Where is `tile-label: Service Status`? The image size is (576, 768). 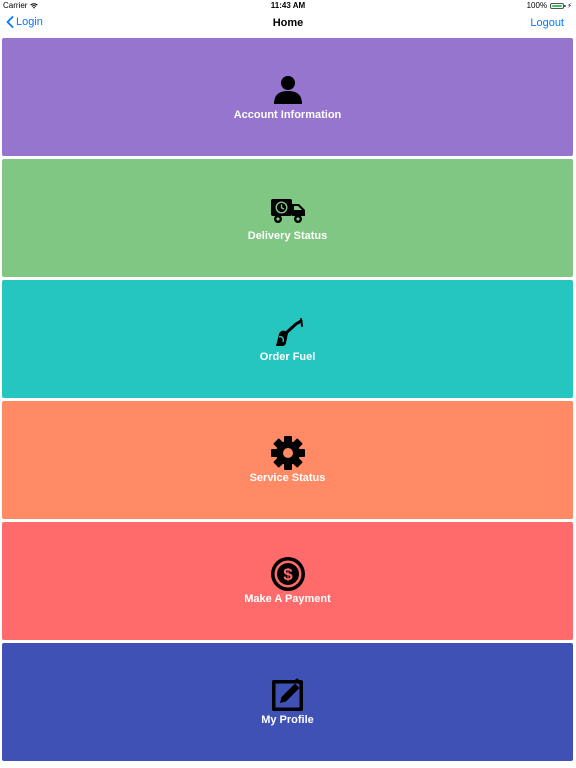 tile-label: Service Status is located at coordinates (287, 478).